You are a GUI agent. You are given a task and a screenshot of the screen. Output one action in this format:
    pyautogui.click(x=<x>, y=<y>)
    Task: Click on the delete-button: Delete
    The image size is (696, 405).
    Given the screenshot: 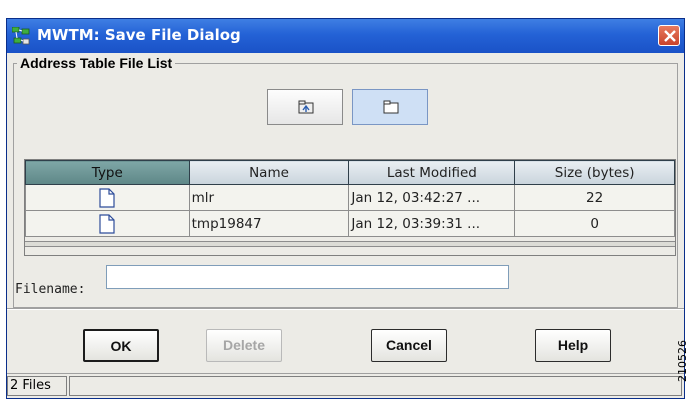 What is the action you would take?
    pyautogui.click(x=244, y=345)
    